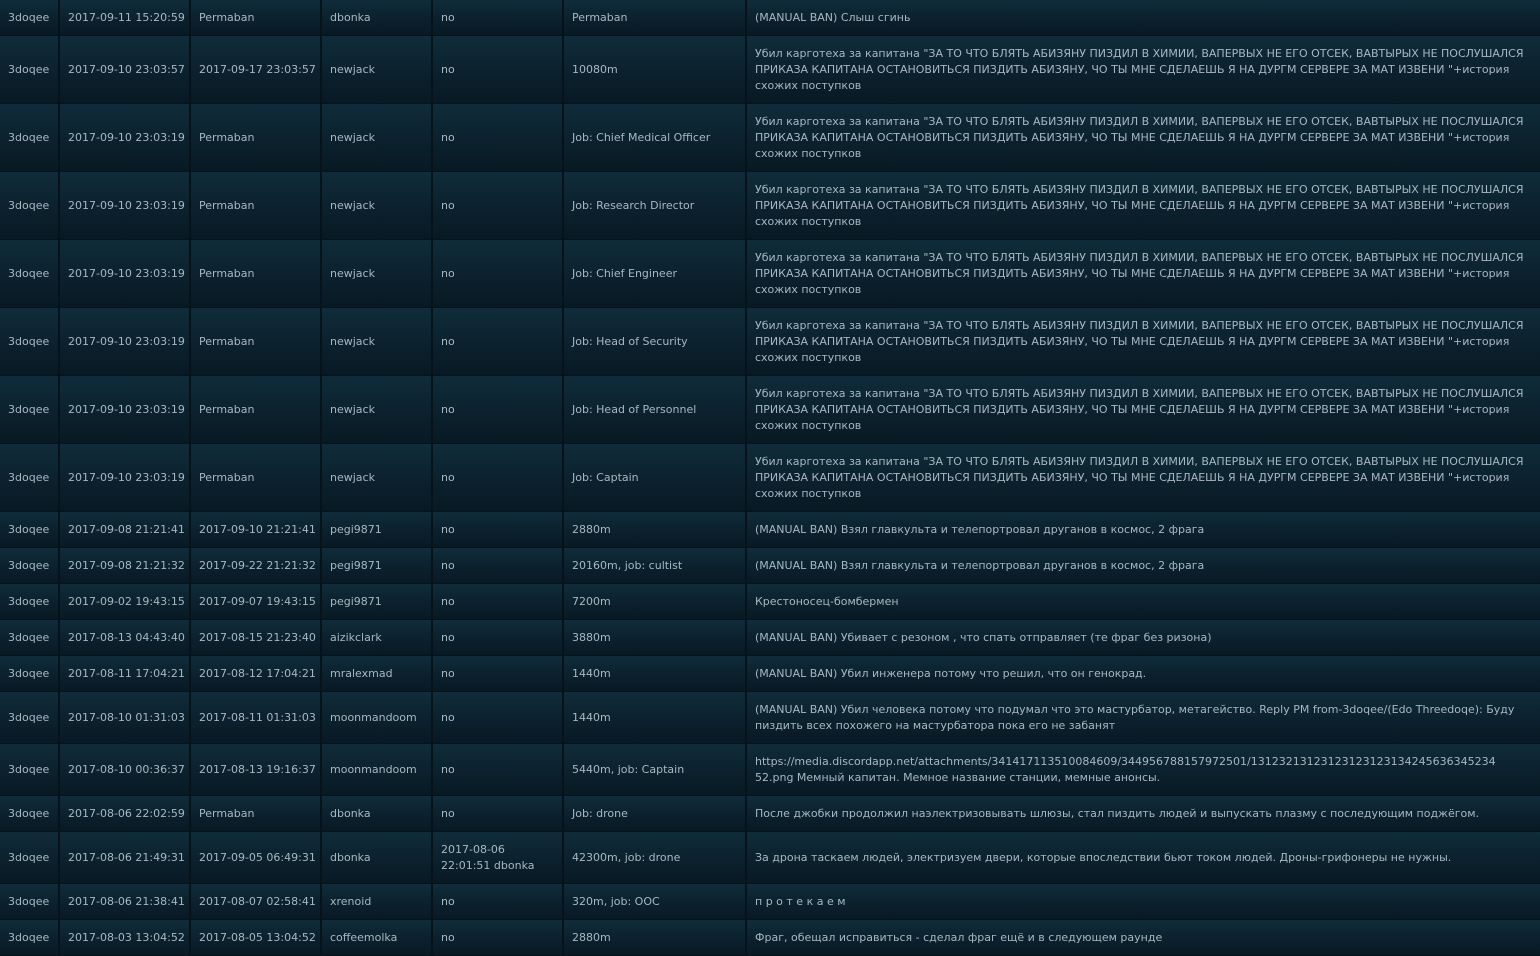 Image resolution: width=1540 pixels, height=956 pixels. I want to click on ban-duration-cell: 3880m, so click(655, 638).